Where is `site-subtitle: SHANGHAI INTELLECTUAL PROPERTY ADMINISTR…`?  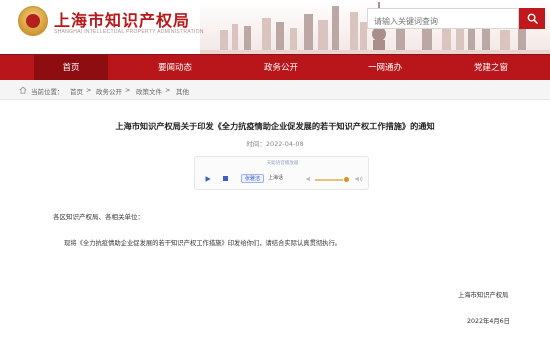 site-subtitle: SHANGHAI INTELLECTUAL PROPERTY ADMINISTR… is located at coordinates (129, 32).